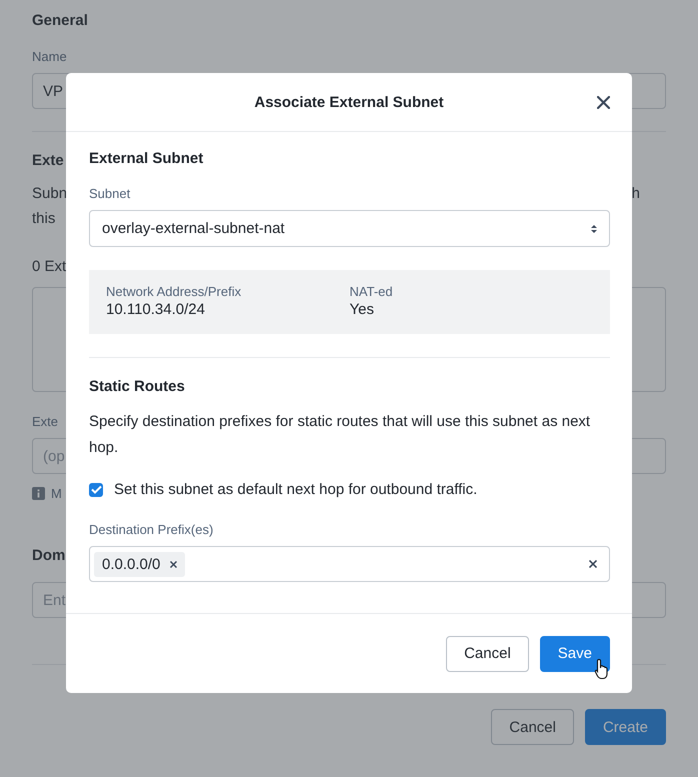 Image resolution: width=698 pixels, height=777 pixels. Describe the element at coordinates (593, 564) in the screenshot. I see `clear-icon` at that location.